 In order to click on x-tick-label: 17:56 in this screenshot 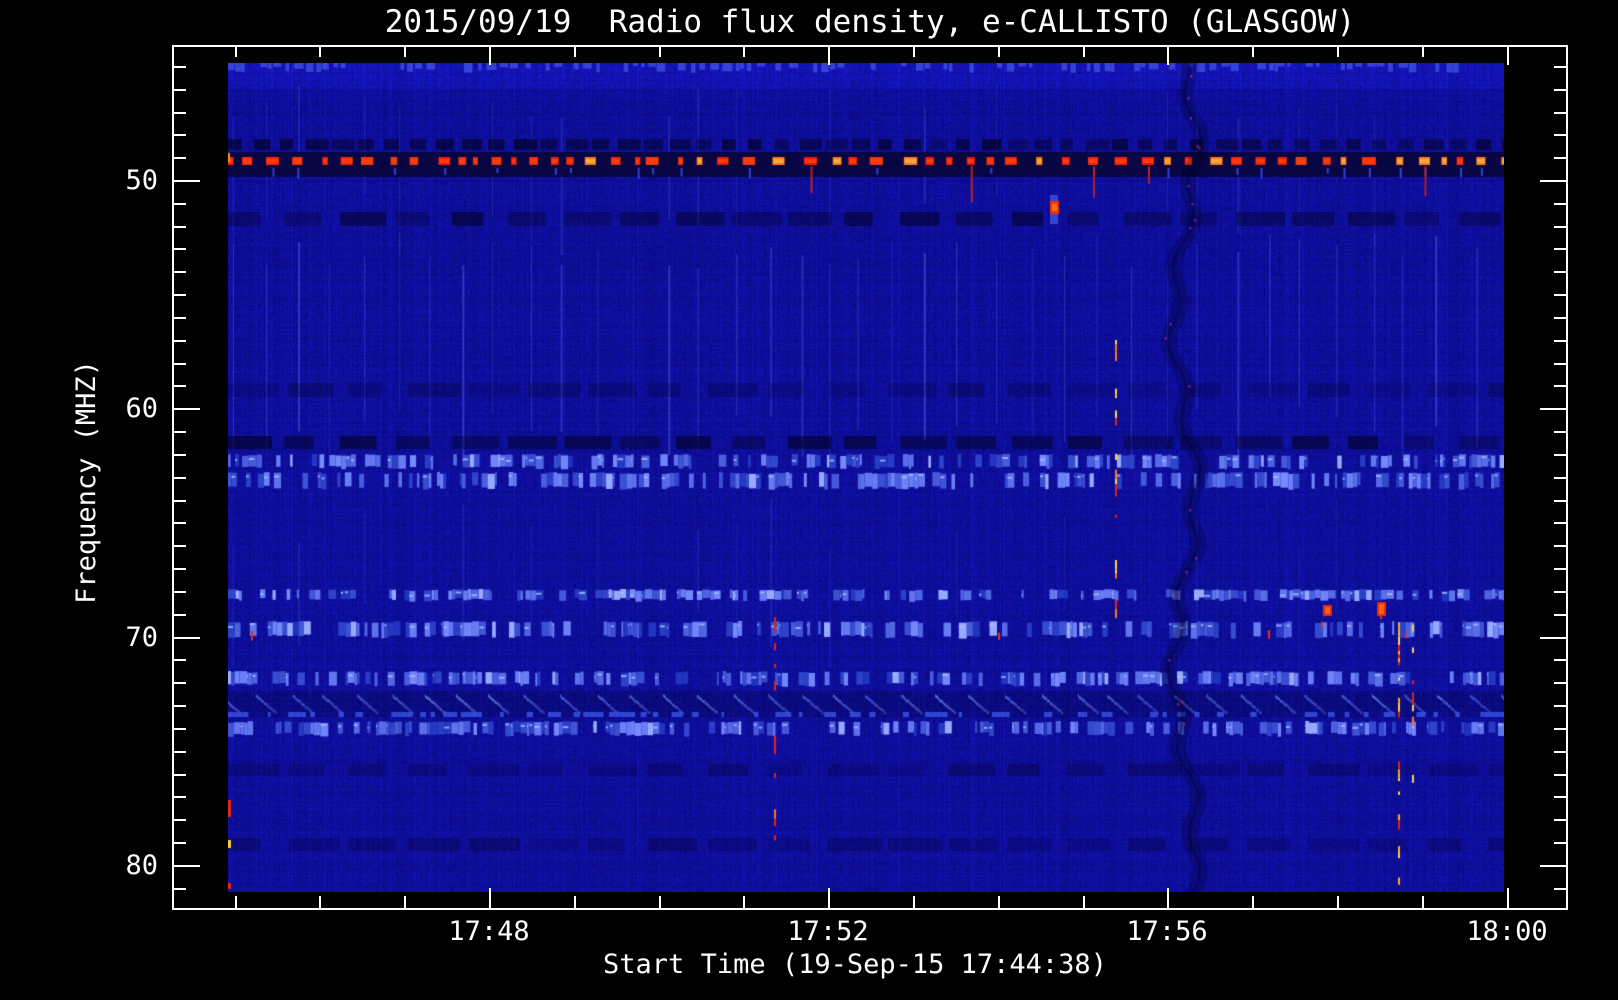, I will do `click(1167, 931)`.